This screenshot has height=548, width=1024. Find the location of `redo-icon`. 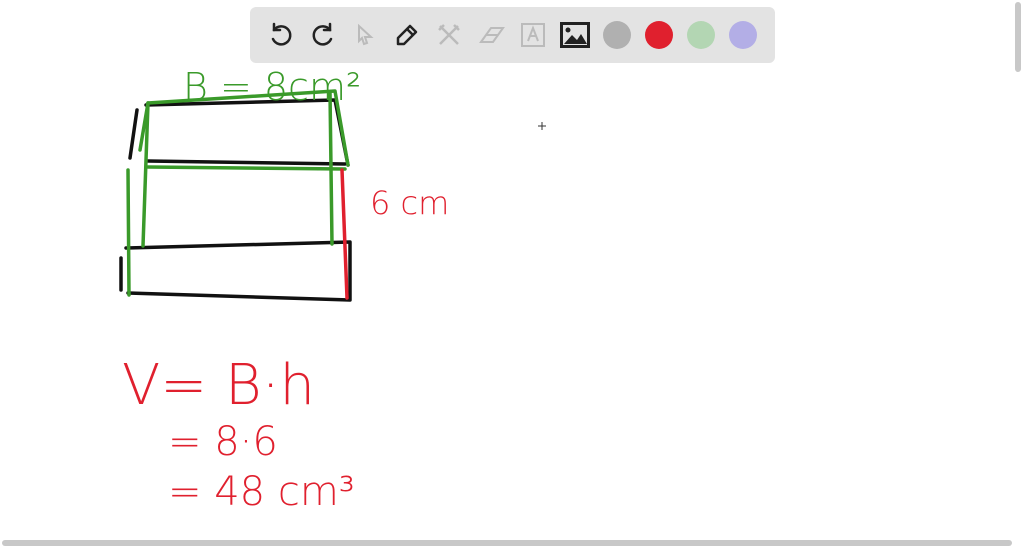

redo-icon is located at coordinates (322, 34).